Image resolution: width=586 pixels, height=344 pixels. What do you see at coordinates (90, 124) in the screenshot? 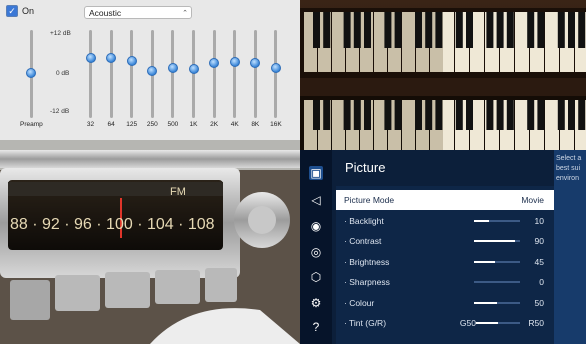
I see `band-label: 32` at bounding box center [90, 124].